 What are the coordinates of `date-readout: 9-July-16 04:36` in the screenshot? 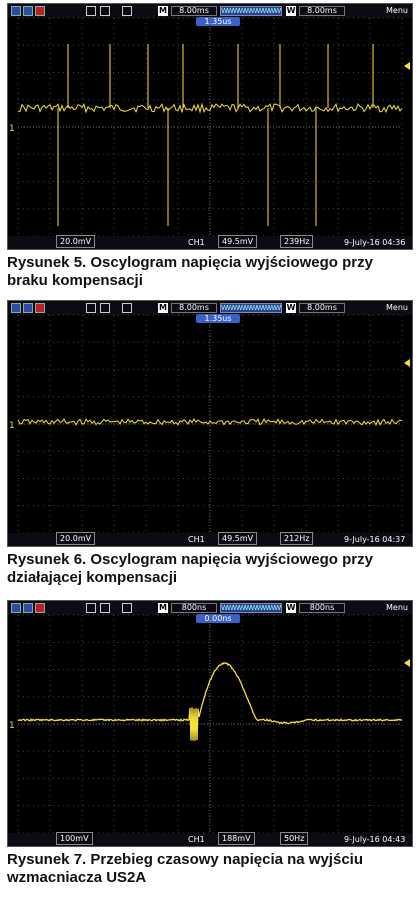 It's located at (375, 242).